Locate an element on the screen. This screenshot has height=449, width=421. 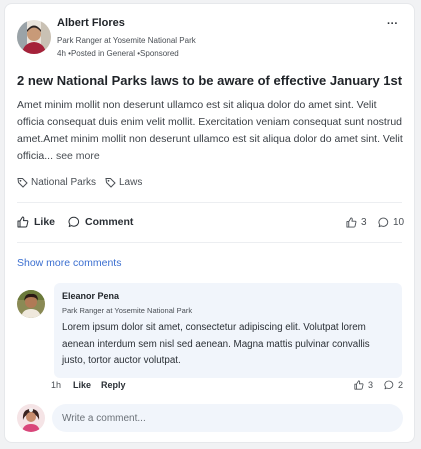
post-time: 4h is located at coordinates (61, 53).